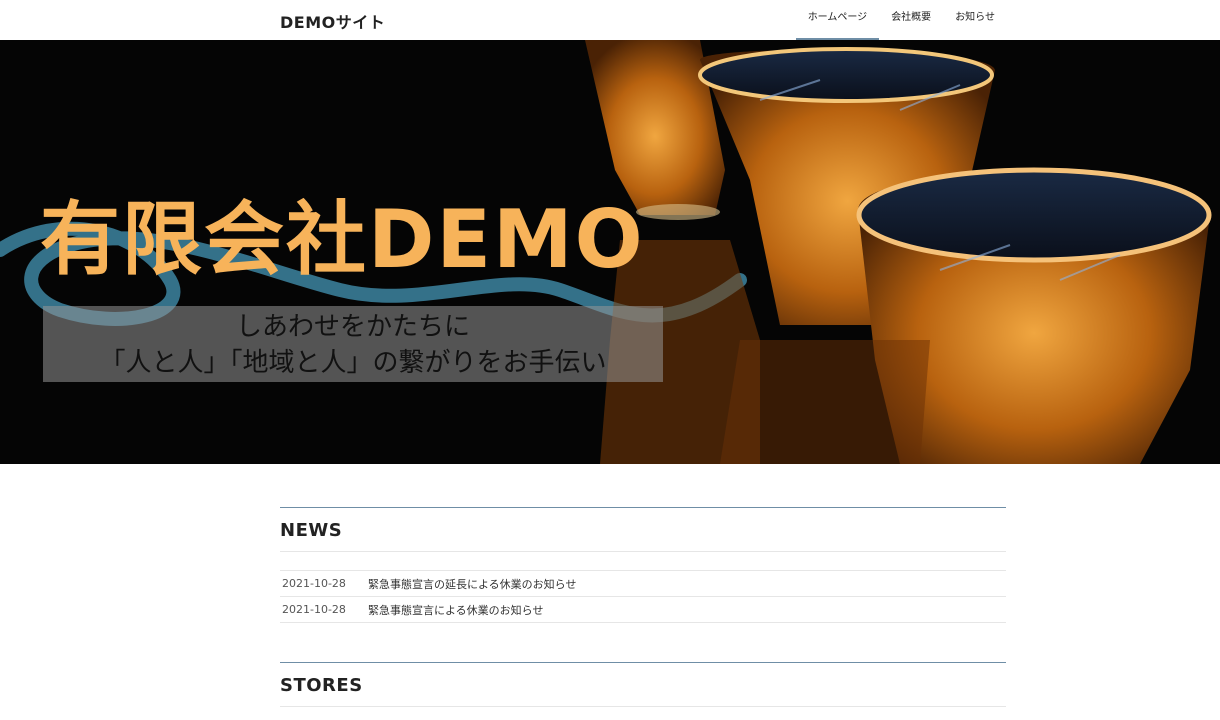 This screenshot has width=1220, height=720. What do you see at coordinates (643, 584) in the screenshot?
I see `news-item: 2021-10-28 緊急事態宣言の延長による休業のお知らせ` at bounding box center [643, 584].